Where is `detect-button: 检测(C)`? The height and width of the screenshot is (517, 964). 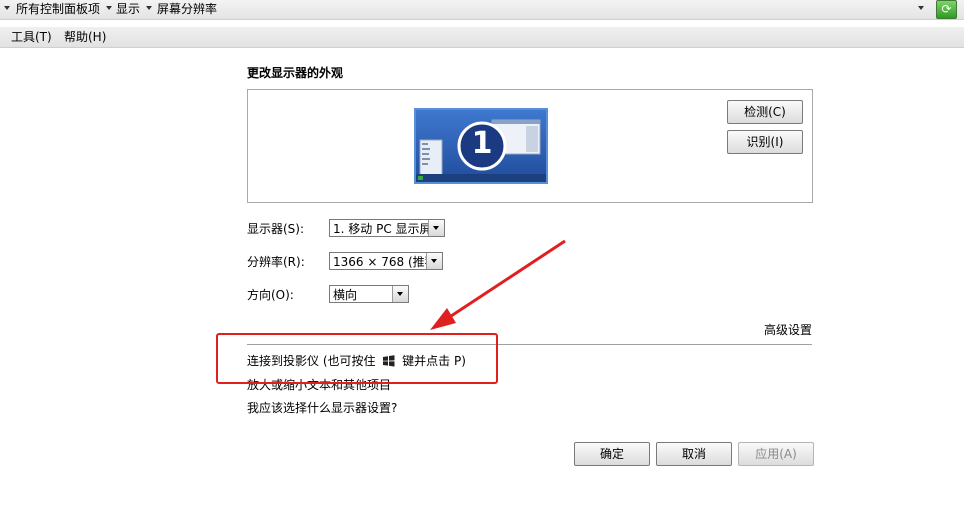 detect-button: 检测(C) is located at coordinates (765, 112).